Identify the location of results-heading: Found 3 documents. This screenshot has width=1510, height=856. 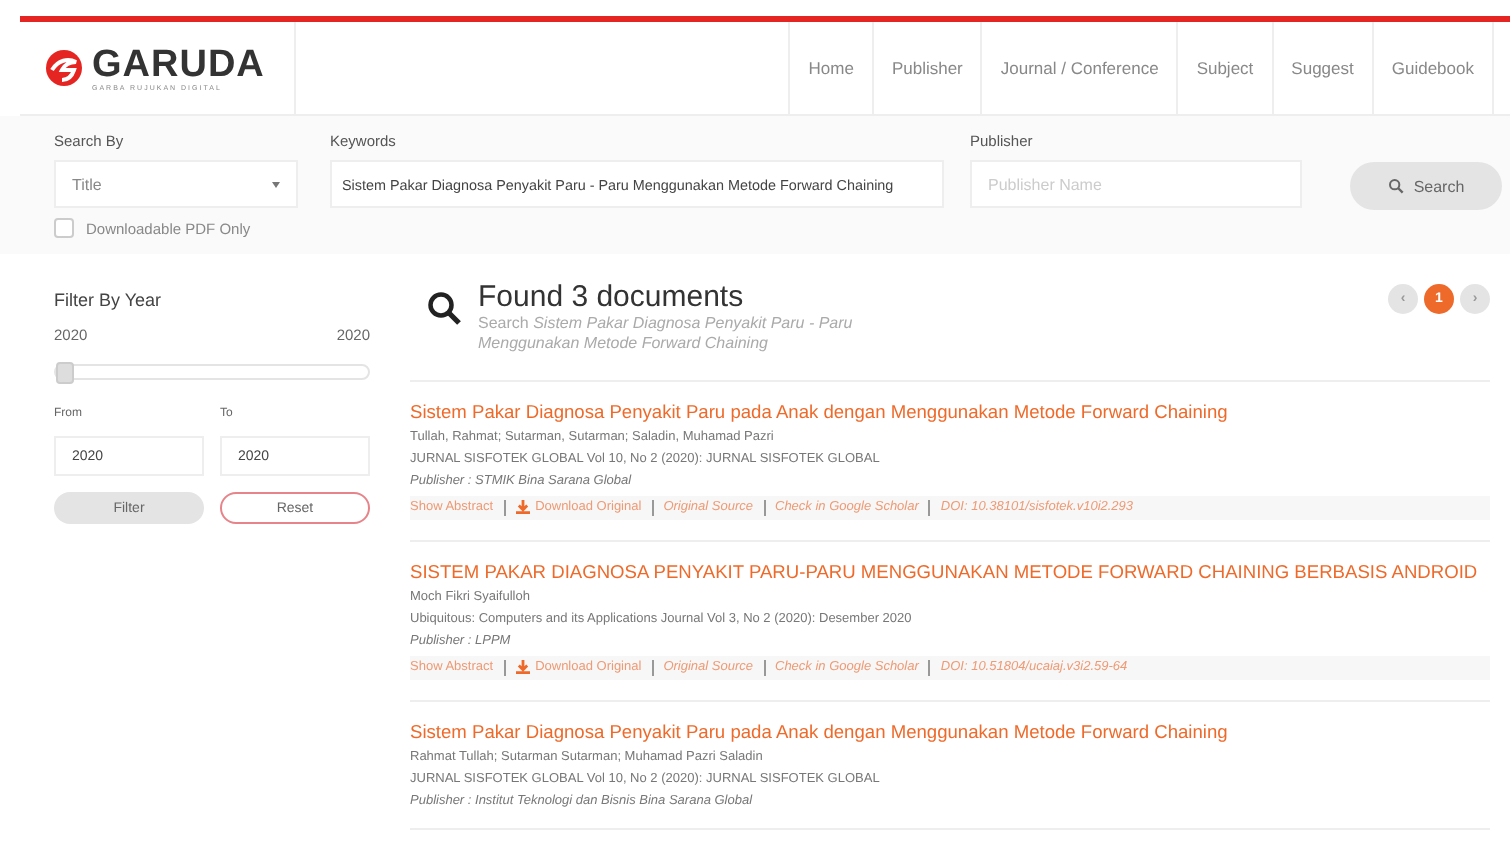
(612, 297).